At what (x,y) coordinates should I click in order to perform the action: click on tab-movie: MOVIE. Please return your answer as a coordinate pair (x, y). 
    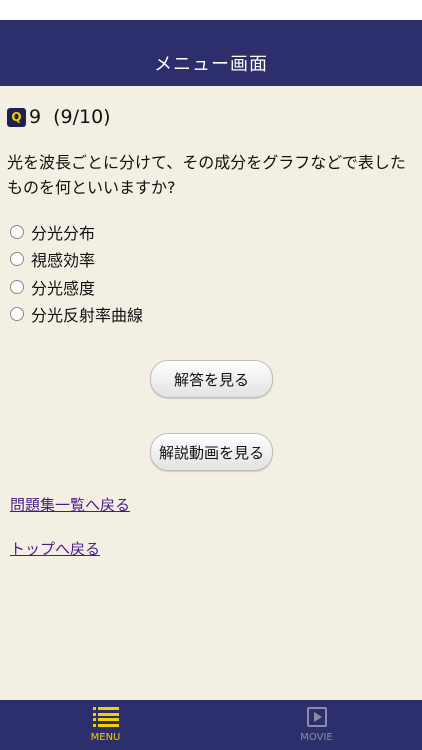
    Looking at the image, I should click on (316, 725).